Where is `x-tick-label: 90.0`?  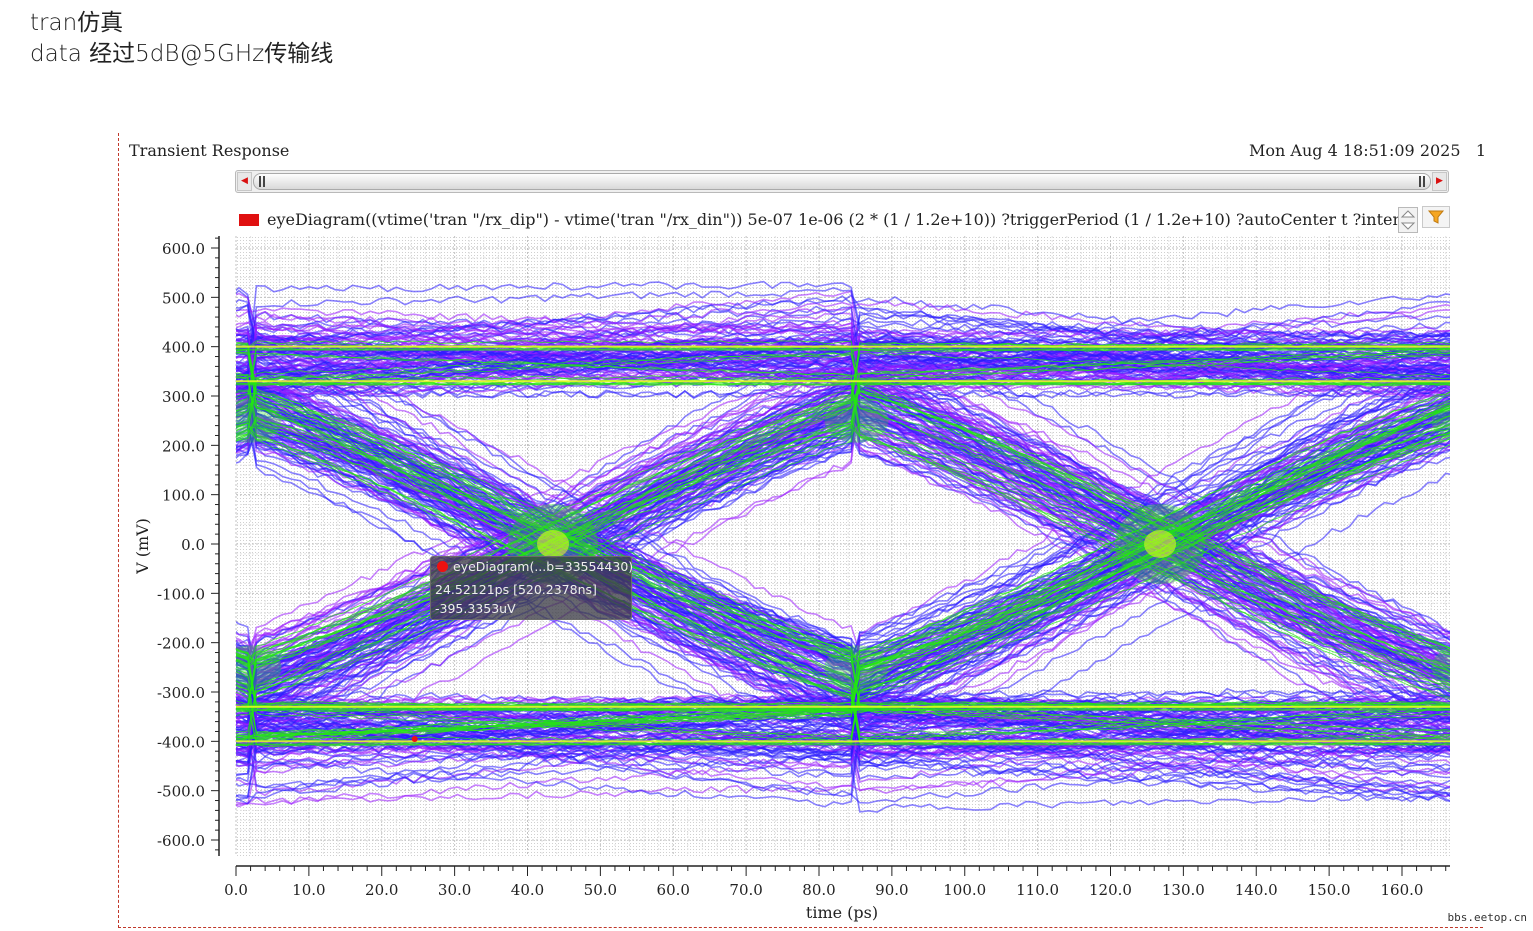 x-tick-label: 90.0 is located at coordinates (891, 890).